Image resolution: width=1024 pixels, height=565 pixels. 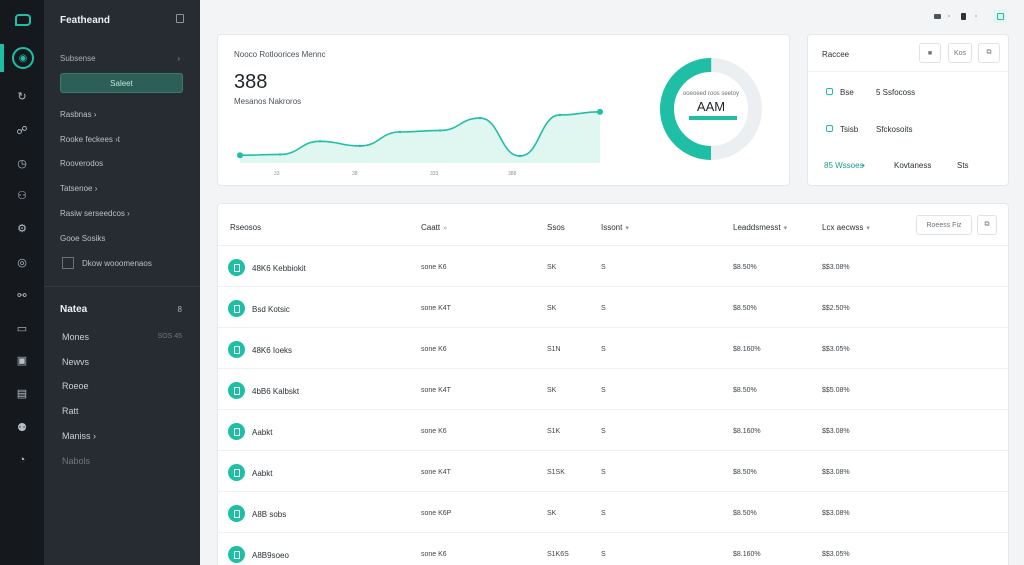 What do you see at coordinates (78, 114) in the screenshot?
I see `sidebar-item: Rasbnas ›` at bounding box center [78, 114].